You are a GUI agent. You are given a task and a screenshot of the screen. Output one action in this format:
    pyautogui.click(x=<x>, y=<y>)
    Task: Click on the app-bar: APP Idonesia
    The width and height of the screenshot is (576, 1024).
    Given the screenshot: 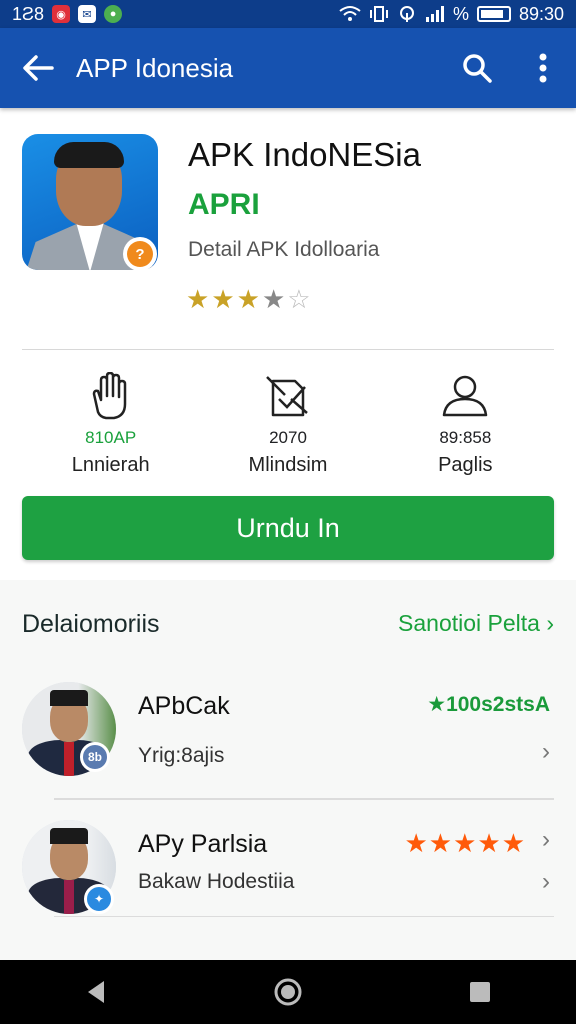 What is the action you would take?
    pyautogui.click(x=288, y=68)
    